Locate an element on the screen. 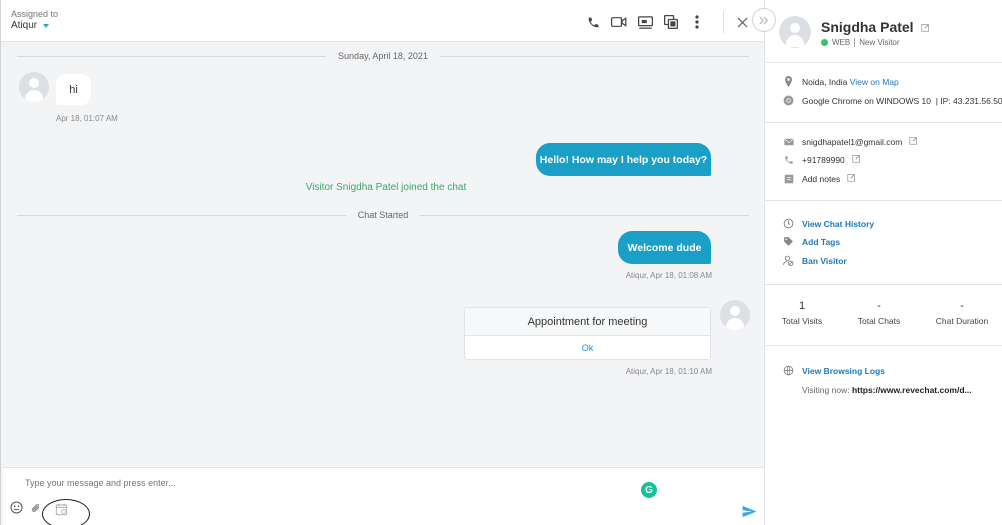 The height and width of the screenshot is (525, 1002). visitor-location: Noida, India is located at coordinates (825, 81).